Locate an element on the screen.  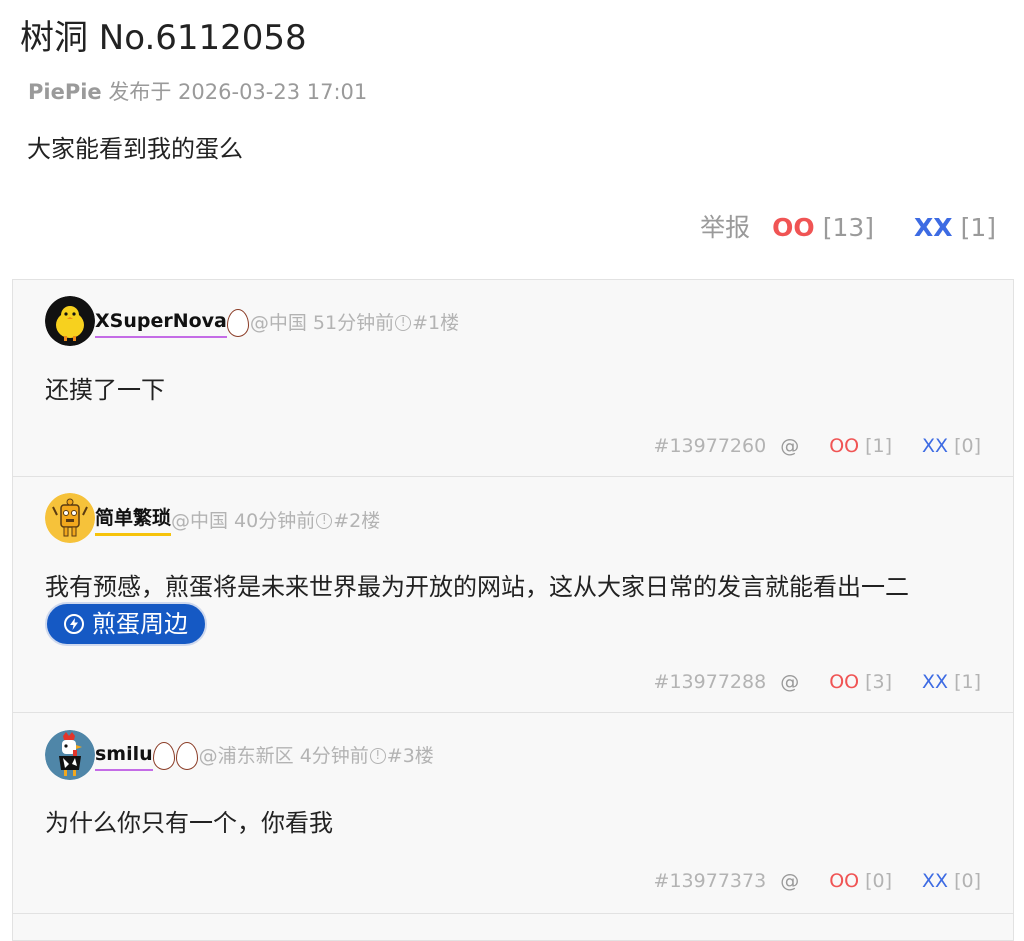
comment-body: 还摸了一下 is located at coordinates (105, 390).